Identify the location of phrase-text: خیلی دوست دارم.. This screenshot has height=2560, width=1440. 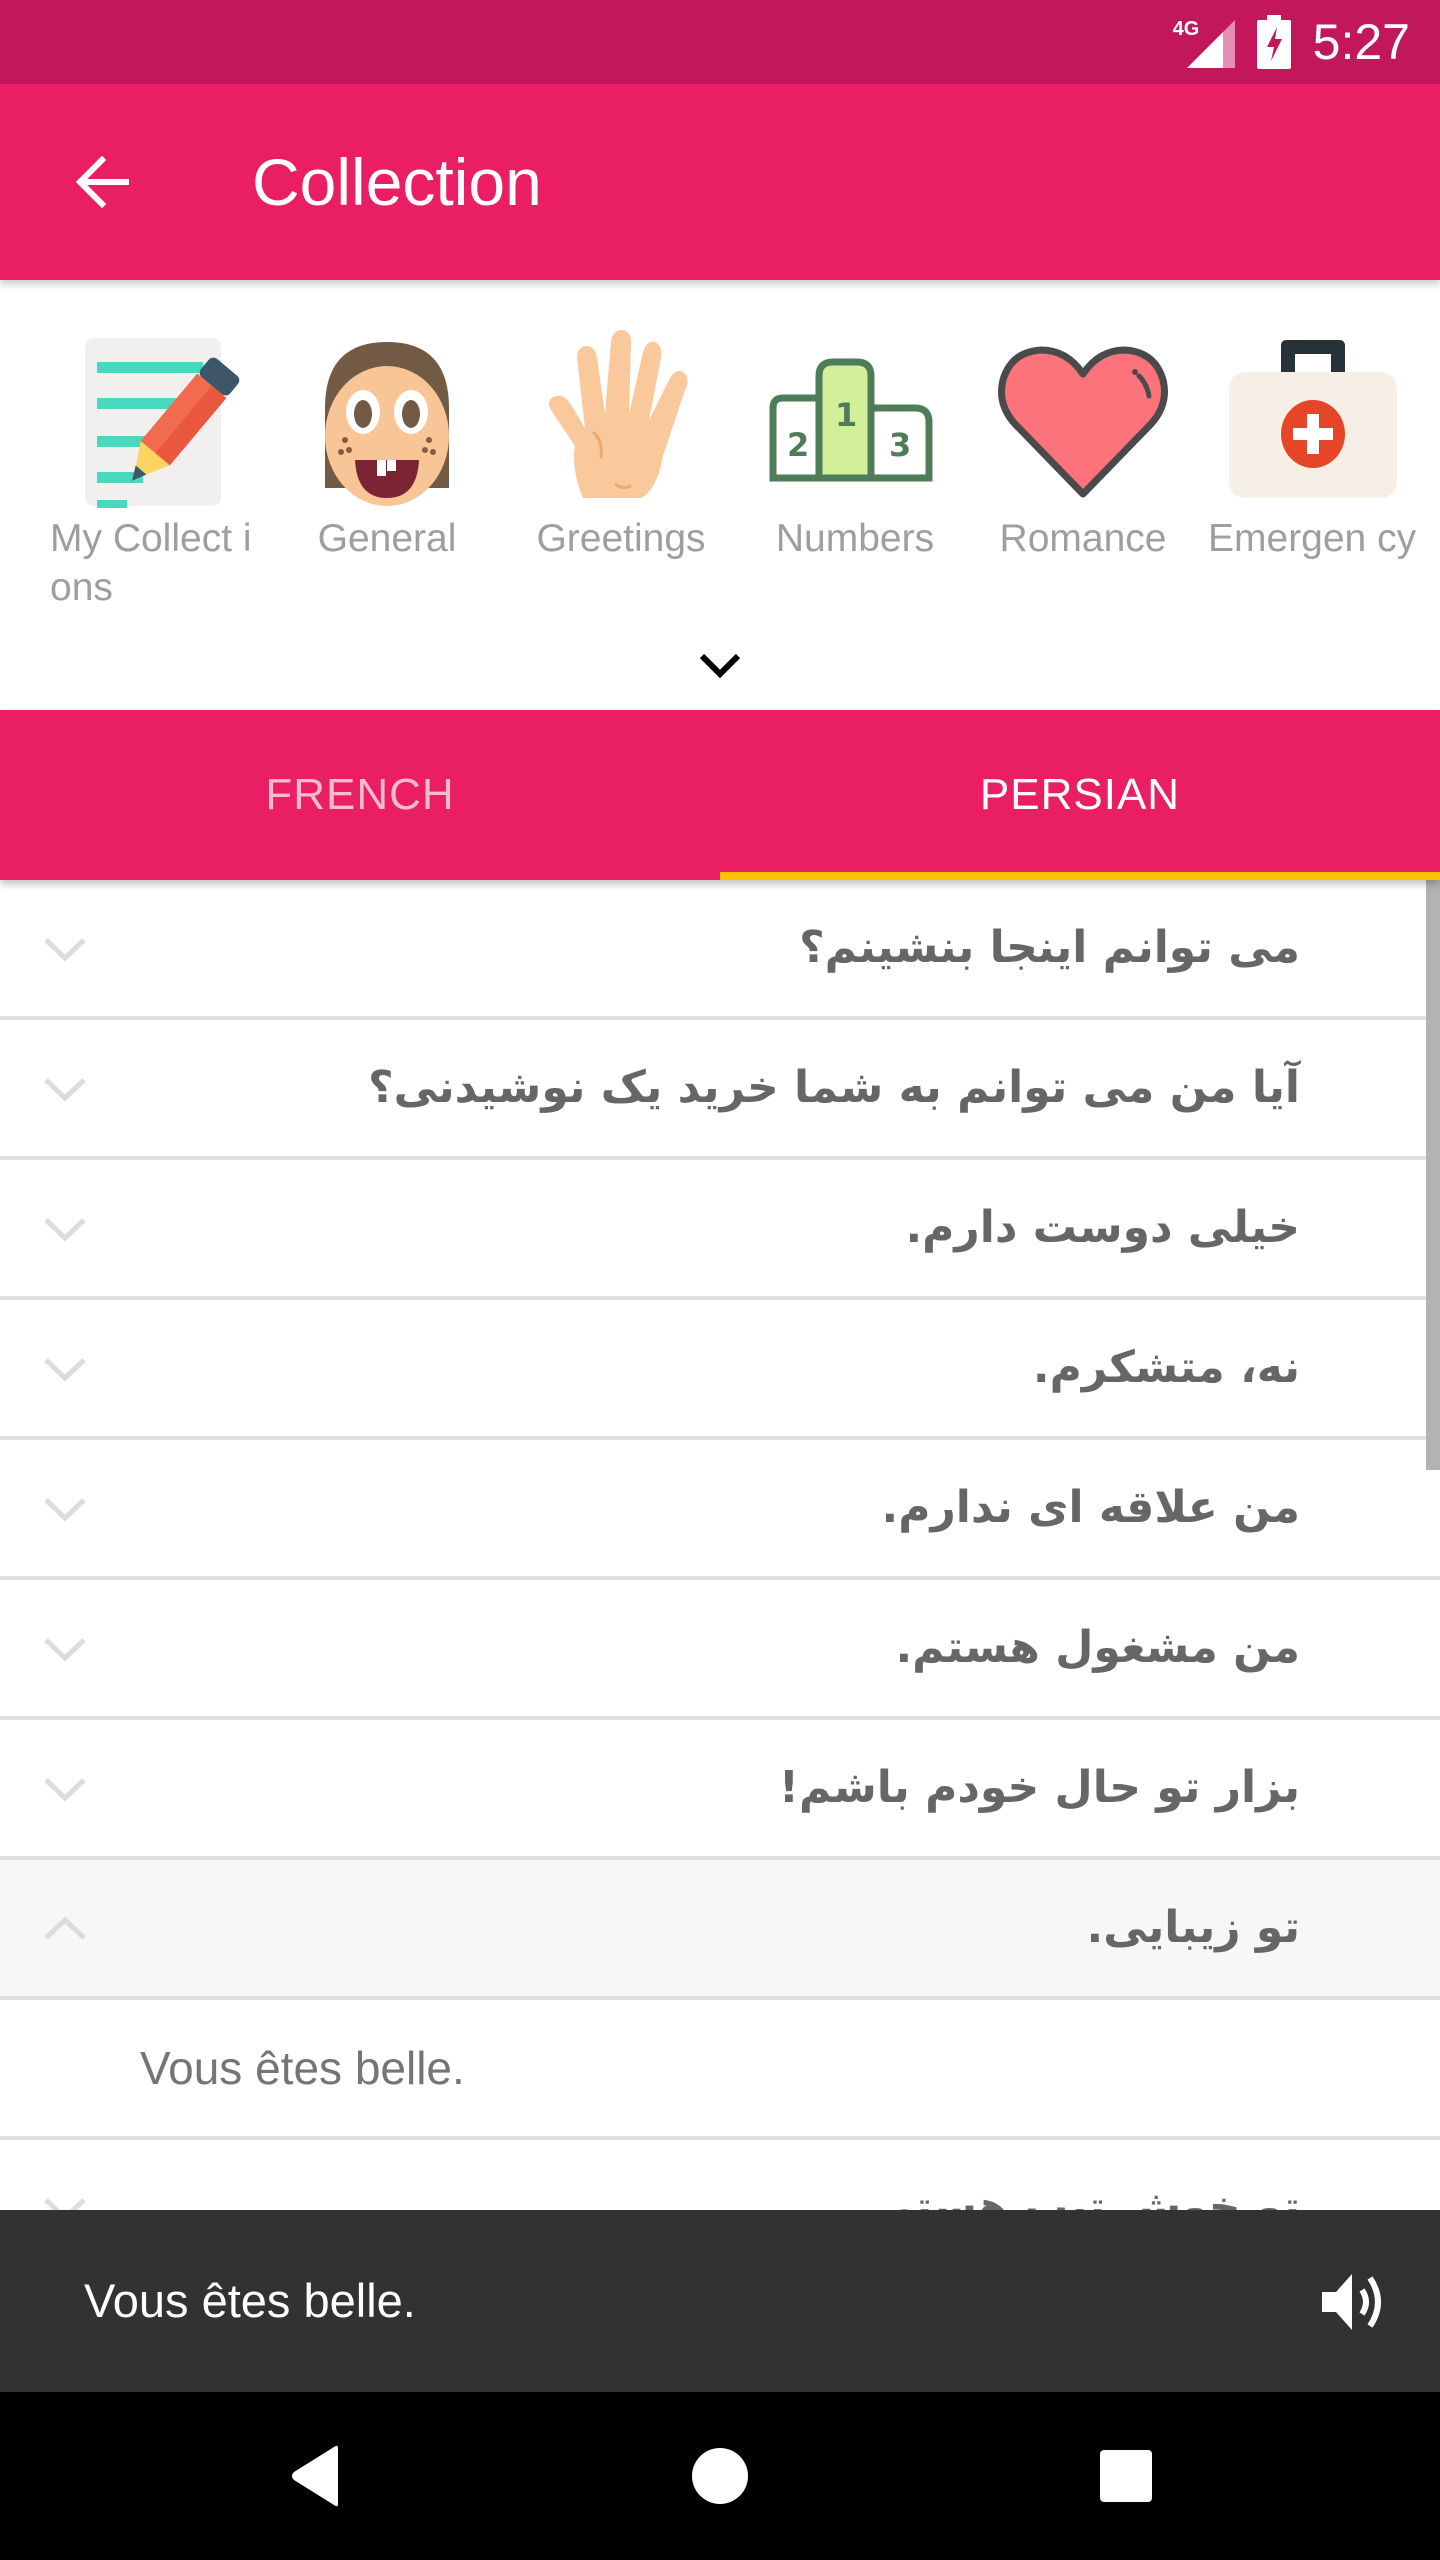
(1102, 1227).